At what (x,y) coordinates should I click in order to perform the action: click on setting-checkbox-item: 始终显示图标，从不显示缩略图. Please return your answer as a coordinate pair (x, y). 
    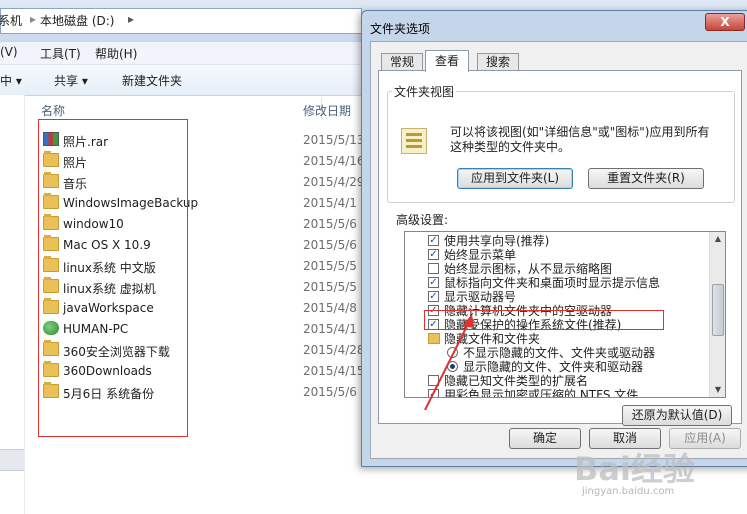
    Looking at the image, I should click on (553, 269).